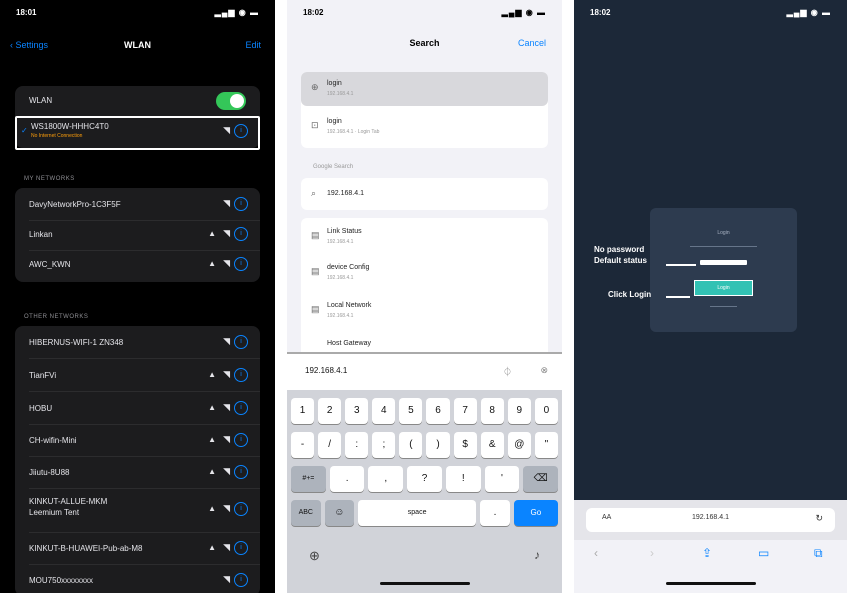 This screenshot has width=847, height=593. What do you see at coordinates (411, 445) in the screenshot?
I see `key: (` at bounding box center [411, 445].